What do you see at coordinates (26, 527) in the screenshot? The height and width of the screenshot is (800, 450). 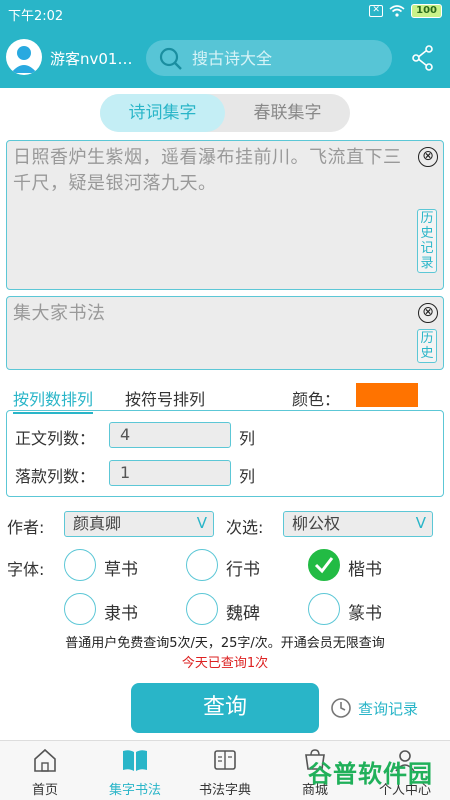 I see `author-label: 作者:` at bounding box center [26, 527].